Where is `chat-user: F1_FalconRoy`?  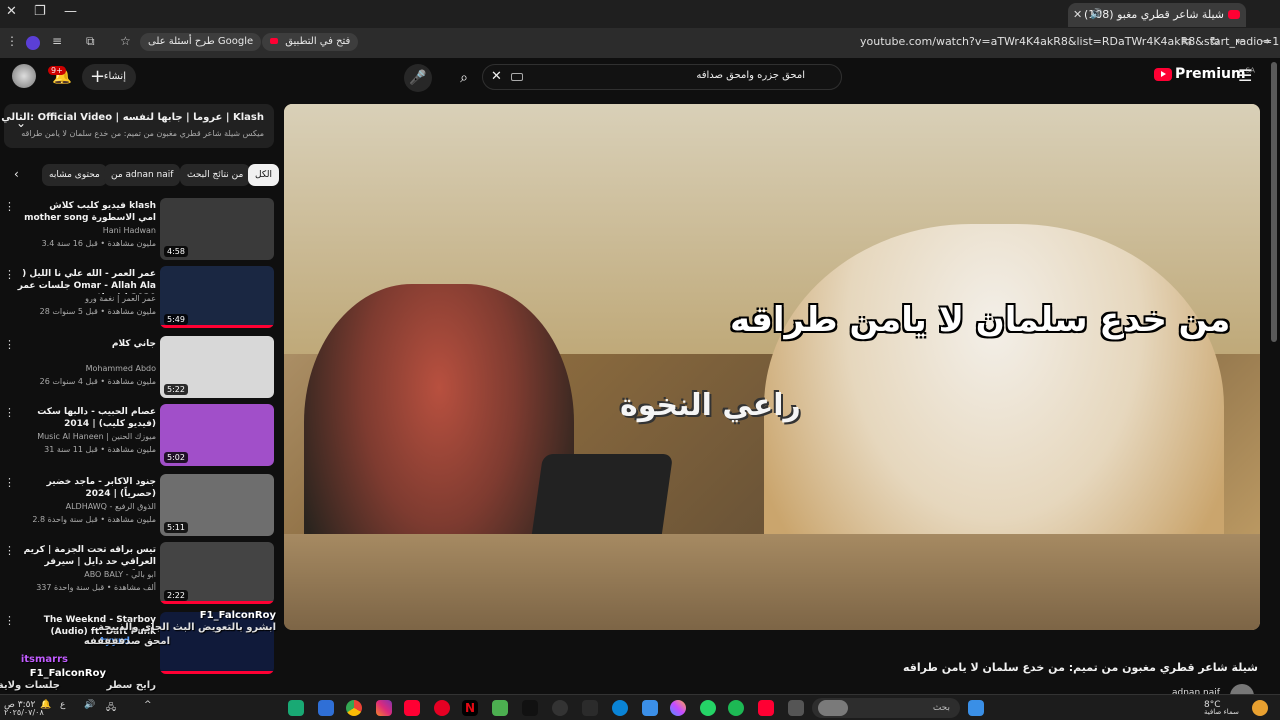
chat-user: F1_FalconRoy is located at coordinates (67, 673).